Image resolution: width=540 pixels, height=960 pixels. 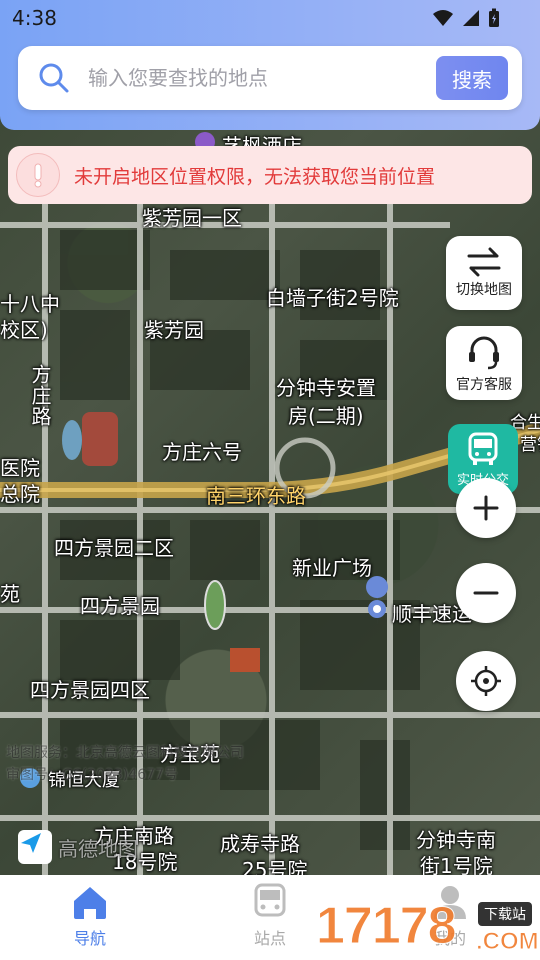 I want to click on nav-tab-navigation: 导航, so click(x=90, y=917).